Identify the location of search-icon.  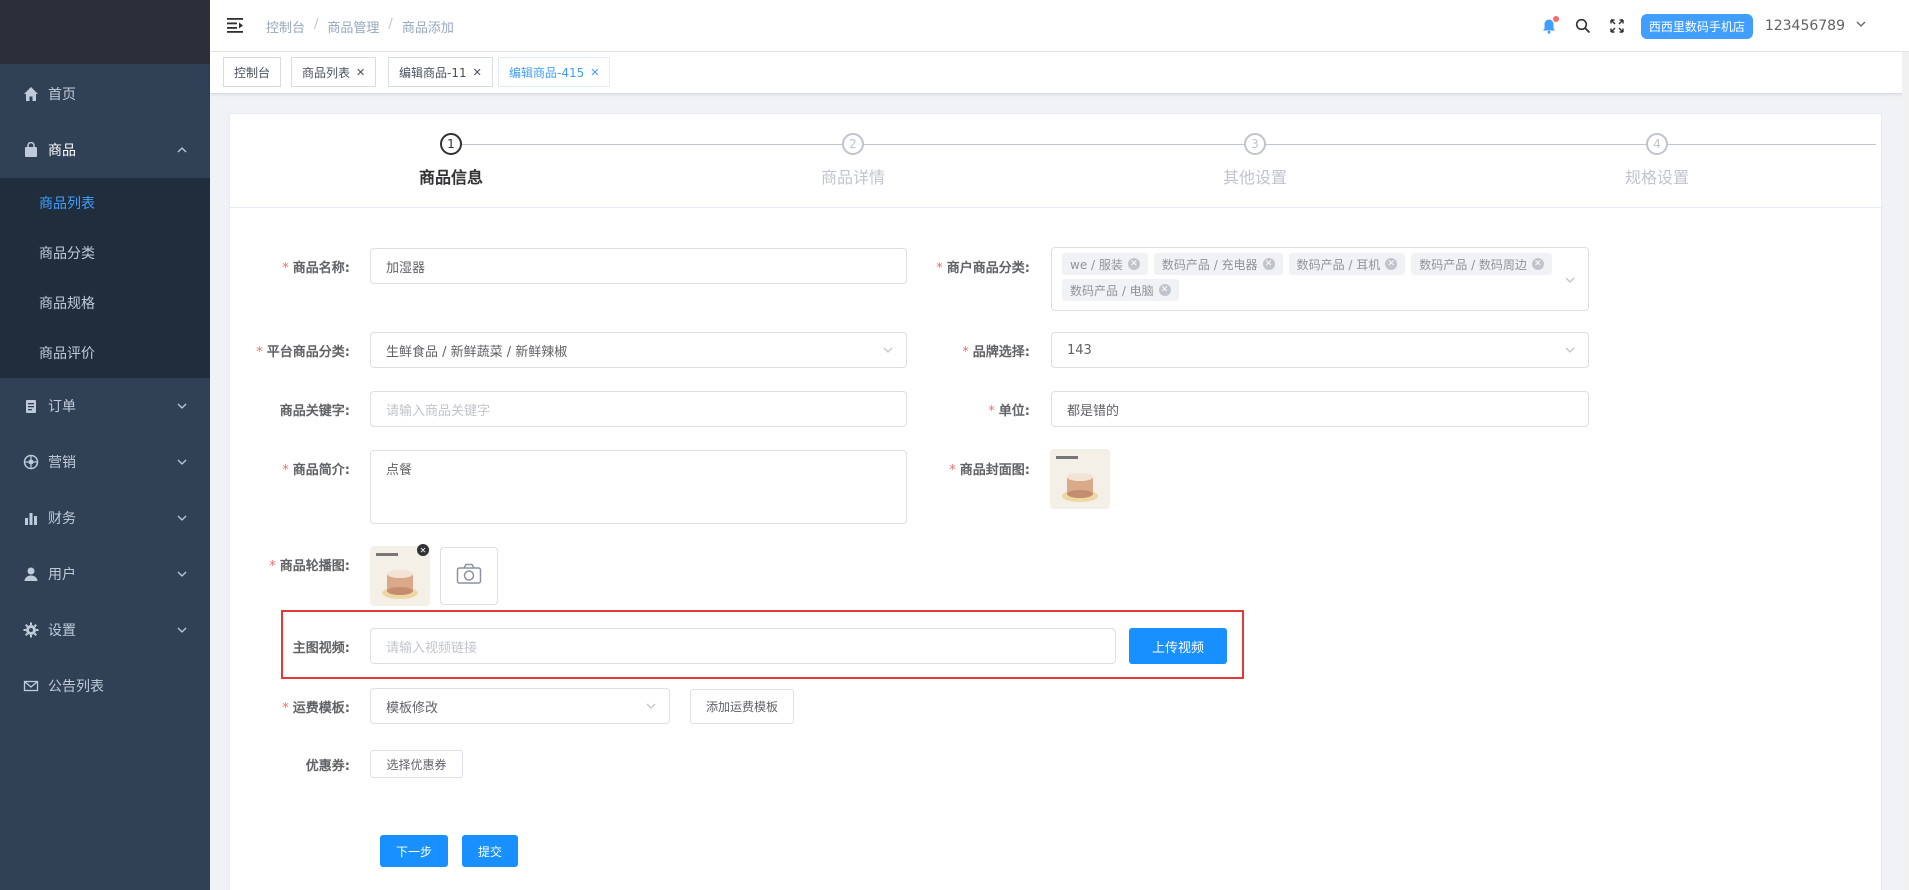
(1583, 26).